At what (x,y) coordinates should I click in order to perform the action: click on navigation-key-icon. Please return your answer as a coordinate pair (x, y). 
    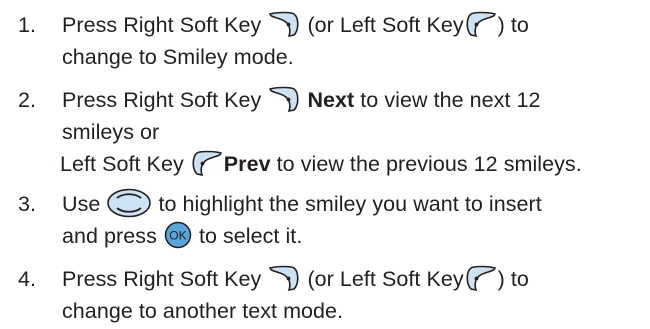
    Looking at the image, I should click on (129, 203).